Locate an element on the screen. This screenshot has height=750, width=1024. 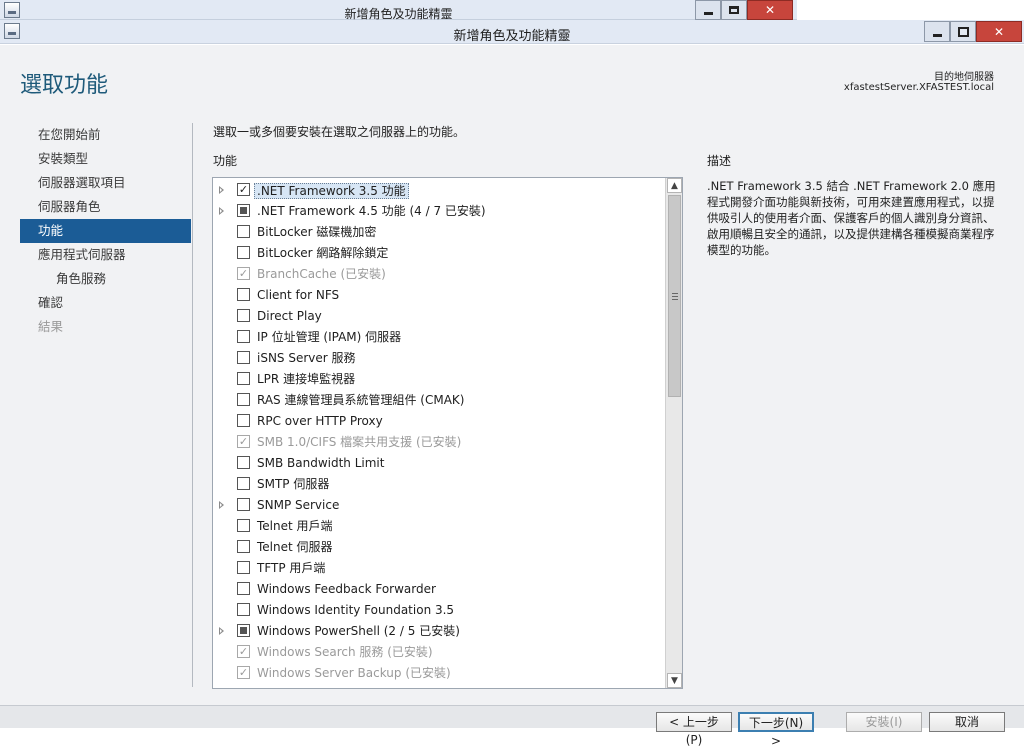
feature-label: BranchCache (已安裝) is located at coordinates (321, 274).